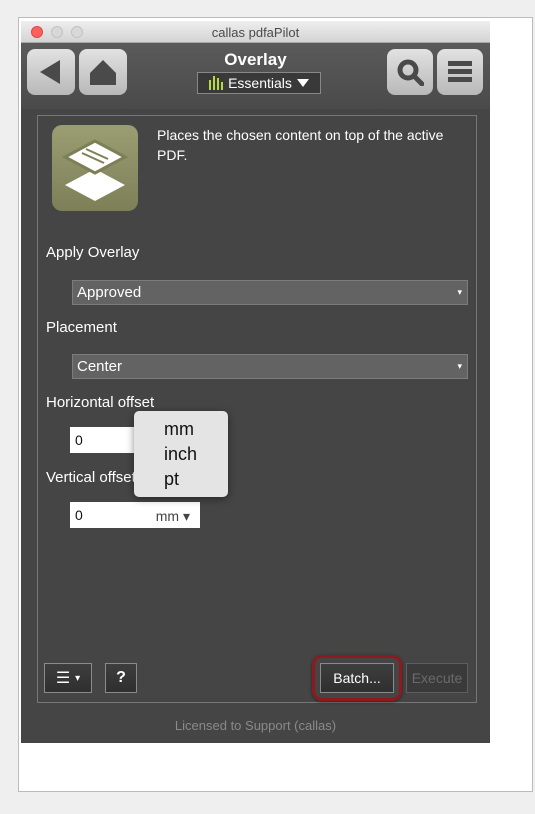 The image size is (535, 814). I want to click on title-bar: callas pdfaPilot, so click(255, 32).